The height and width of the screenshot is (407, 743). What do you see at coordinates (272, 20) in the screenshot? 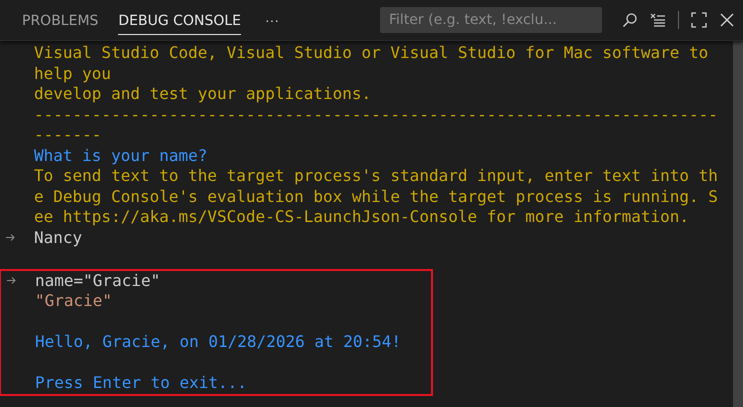
I see `more-button: ···` at bounding box center [272, 20].